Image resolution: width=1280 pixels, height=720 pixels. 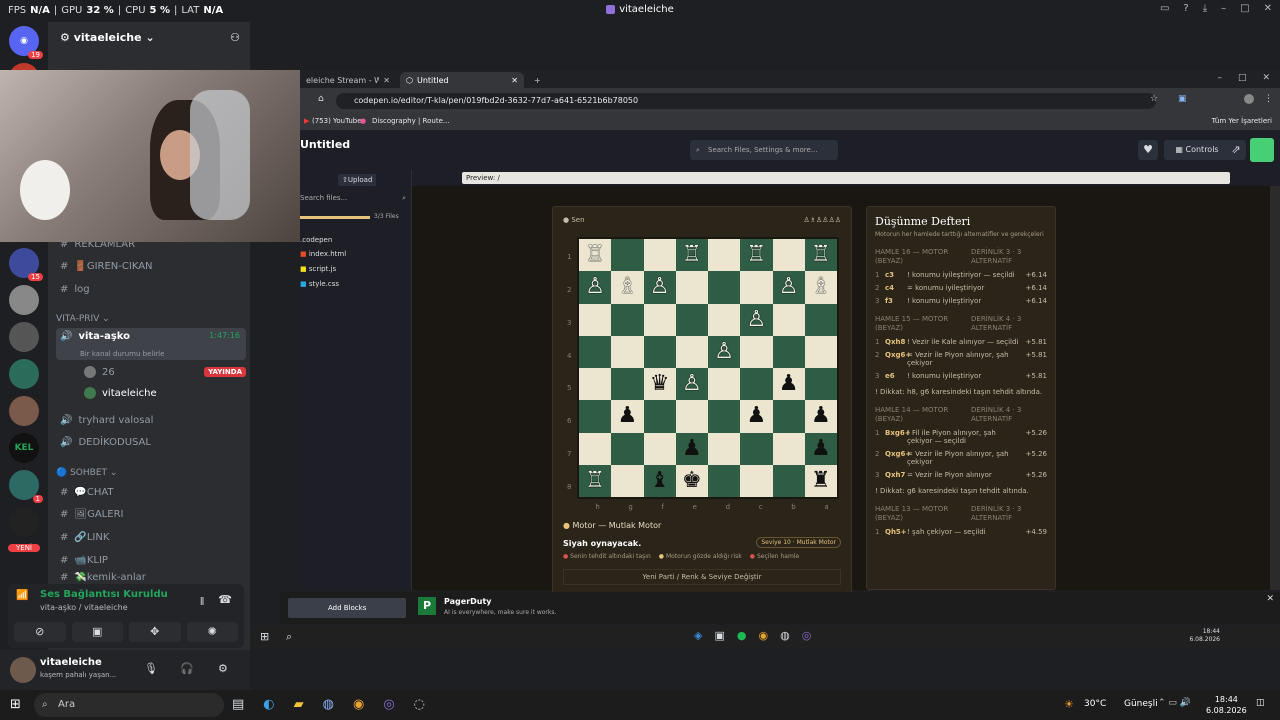 I want to click on server-header: ⚙ vitaeleiche ⌄ ⚇, so click(x=149, y=37).